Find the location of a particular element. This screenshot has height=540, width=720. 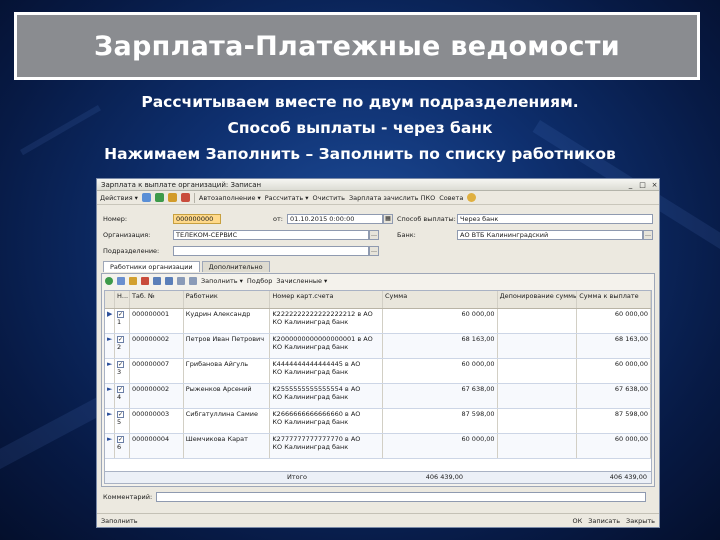

slide-title: Зарплата-Платежные ведомости is located at coordinates (356, 46).